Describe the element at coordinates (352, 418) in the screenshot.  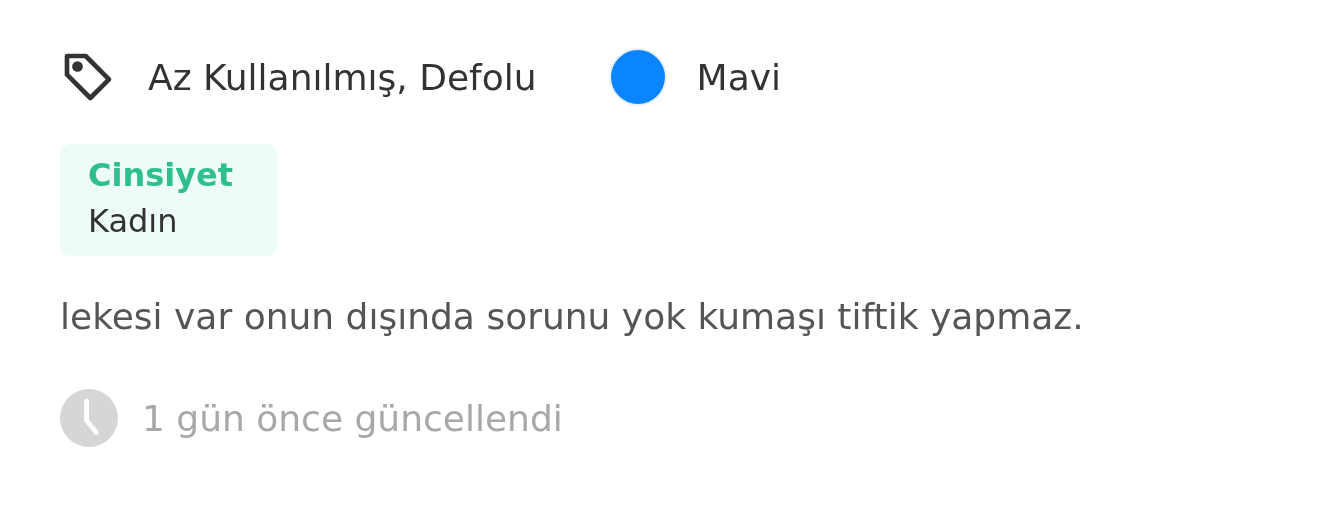
I see `updated-time: 1 gün önce güncellendi` at that location.